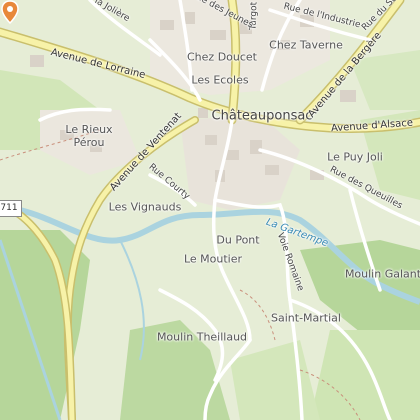 Image resolution: width=420 pixels, height=420 pixels. What do you see at coordinates (306, 318) in the screenshot?
I see `place-label-saint-martial: Saint-Martial` at bounding box center [306, 318].